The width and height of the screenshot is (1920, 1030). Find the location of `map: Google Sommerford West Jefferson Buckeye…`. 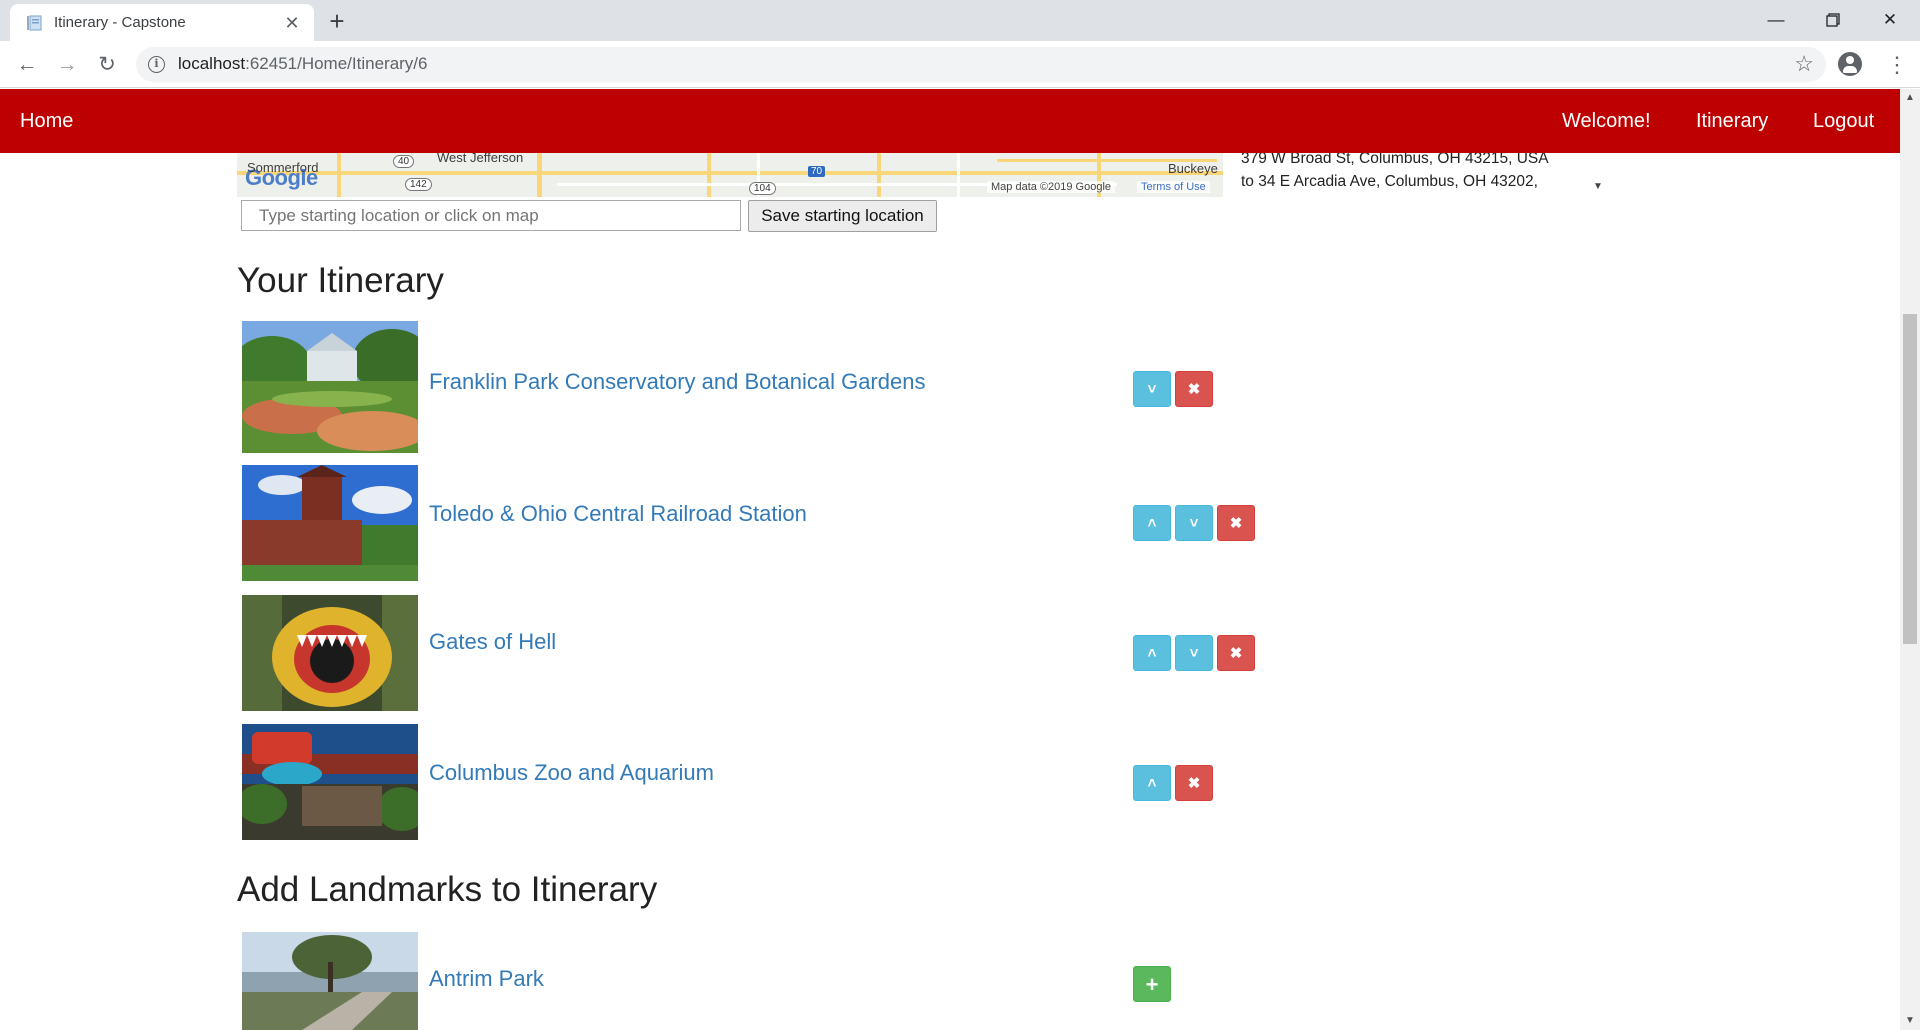

map: Google Sommerford West Jefferson Buckeye… is located at coordinates (730, 175).